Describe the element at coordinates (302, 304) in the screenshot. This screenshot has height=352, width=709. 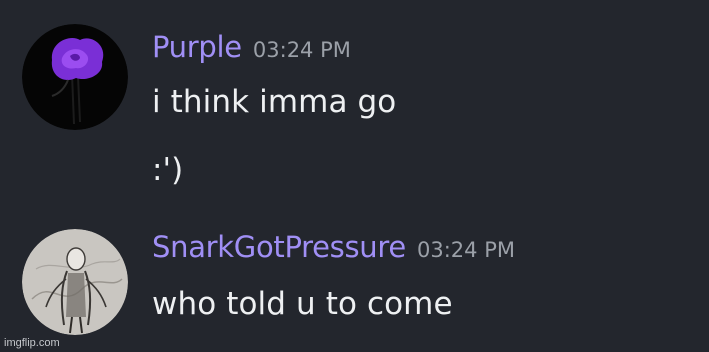
I see `message-text: who told u to come` at that location.